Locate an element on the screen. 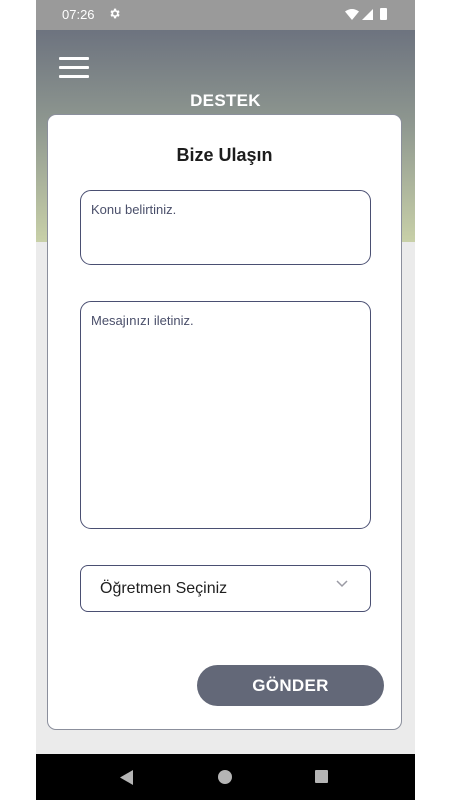 This screenshot has height=800, width=450. signal-icon is located at coordinates (367, 14).